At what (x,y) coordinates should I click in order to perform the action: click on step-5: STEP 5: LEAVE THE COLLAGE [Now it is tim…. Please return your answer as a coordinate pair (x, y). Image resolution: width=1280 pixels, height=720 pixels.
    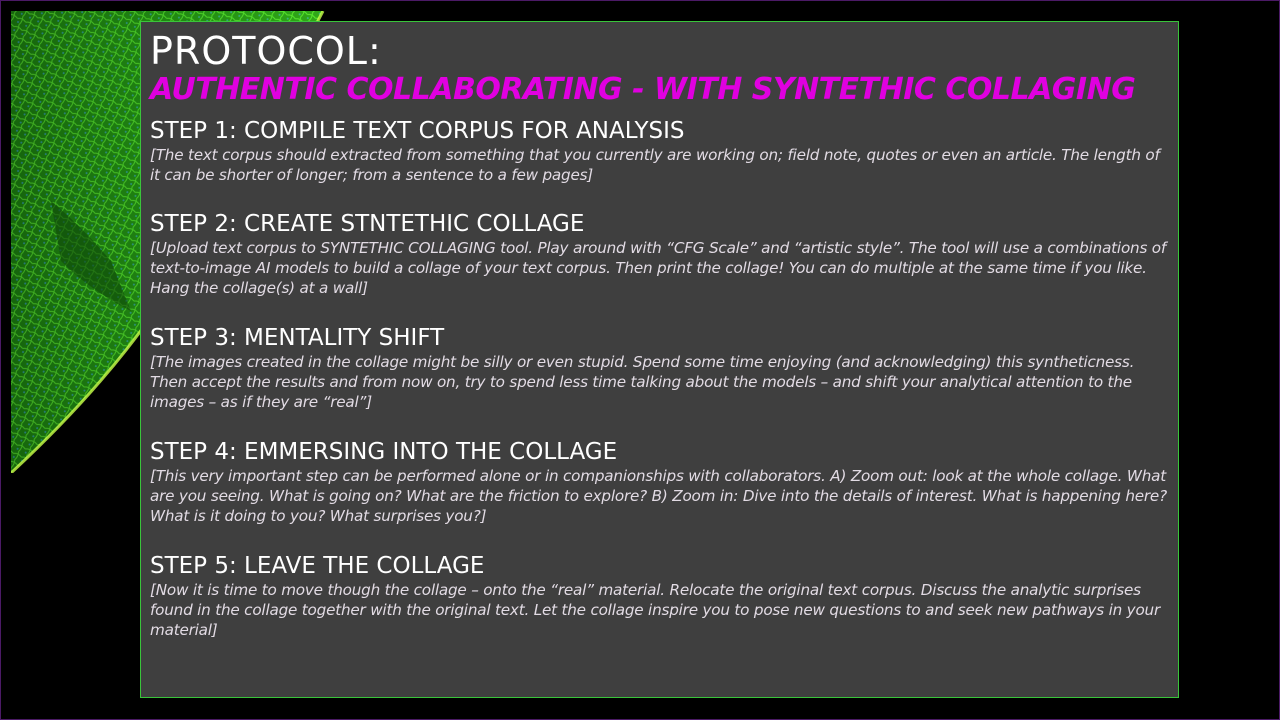
    Looking at the image, I should click on (660, 596).